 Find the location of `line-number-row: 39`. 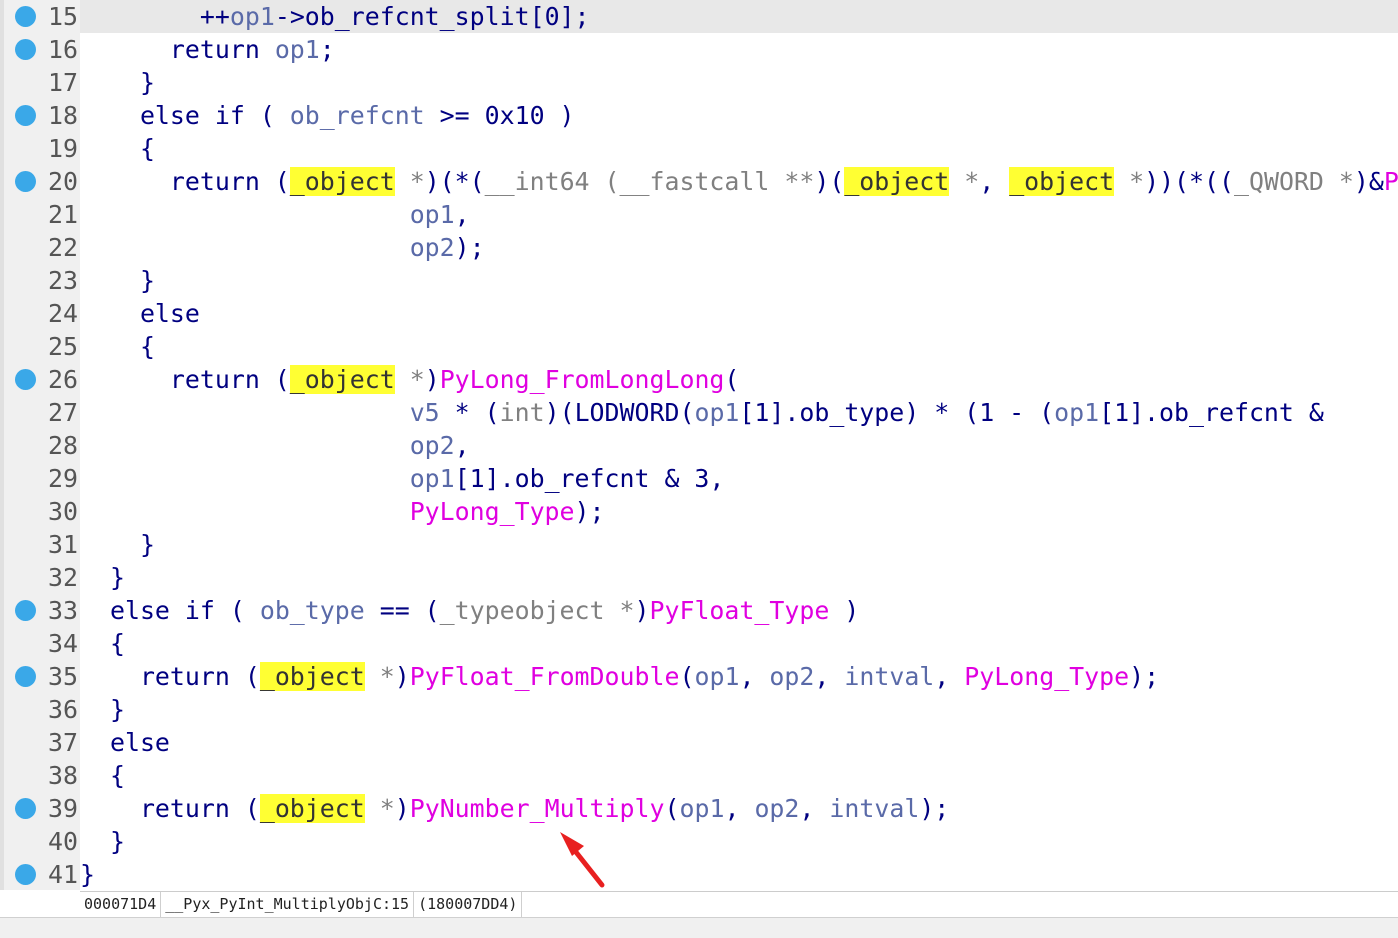

line-number-row: 39 is located at coordinates (44, 808).